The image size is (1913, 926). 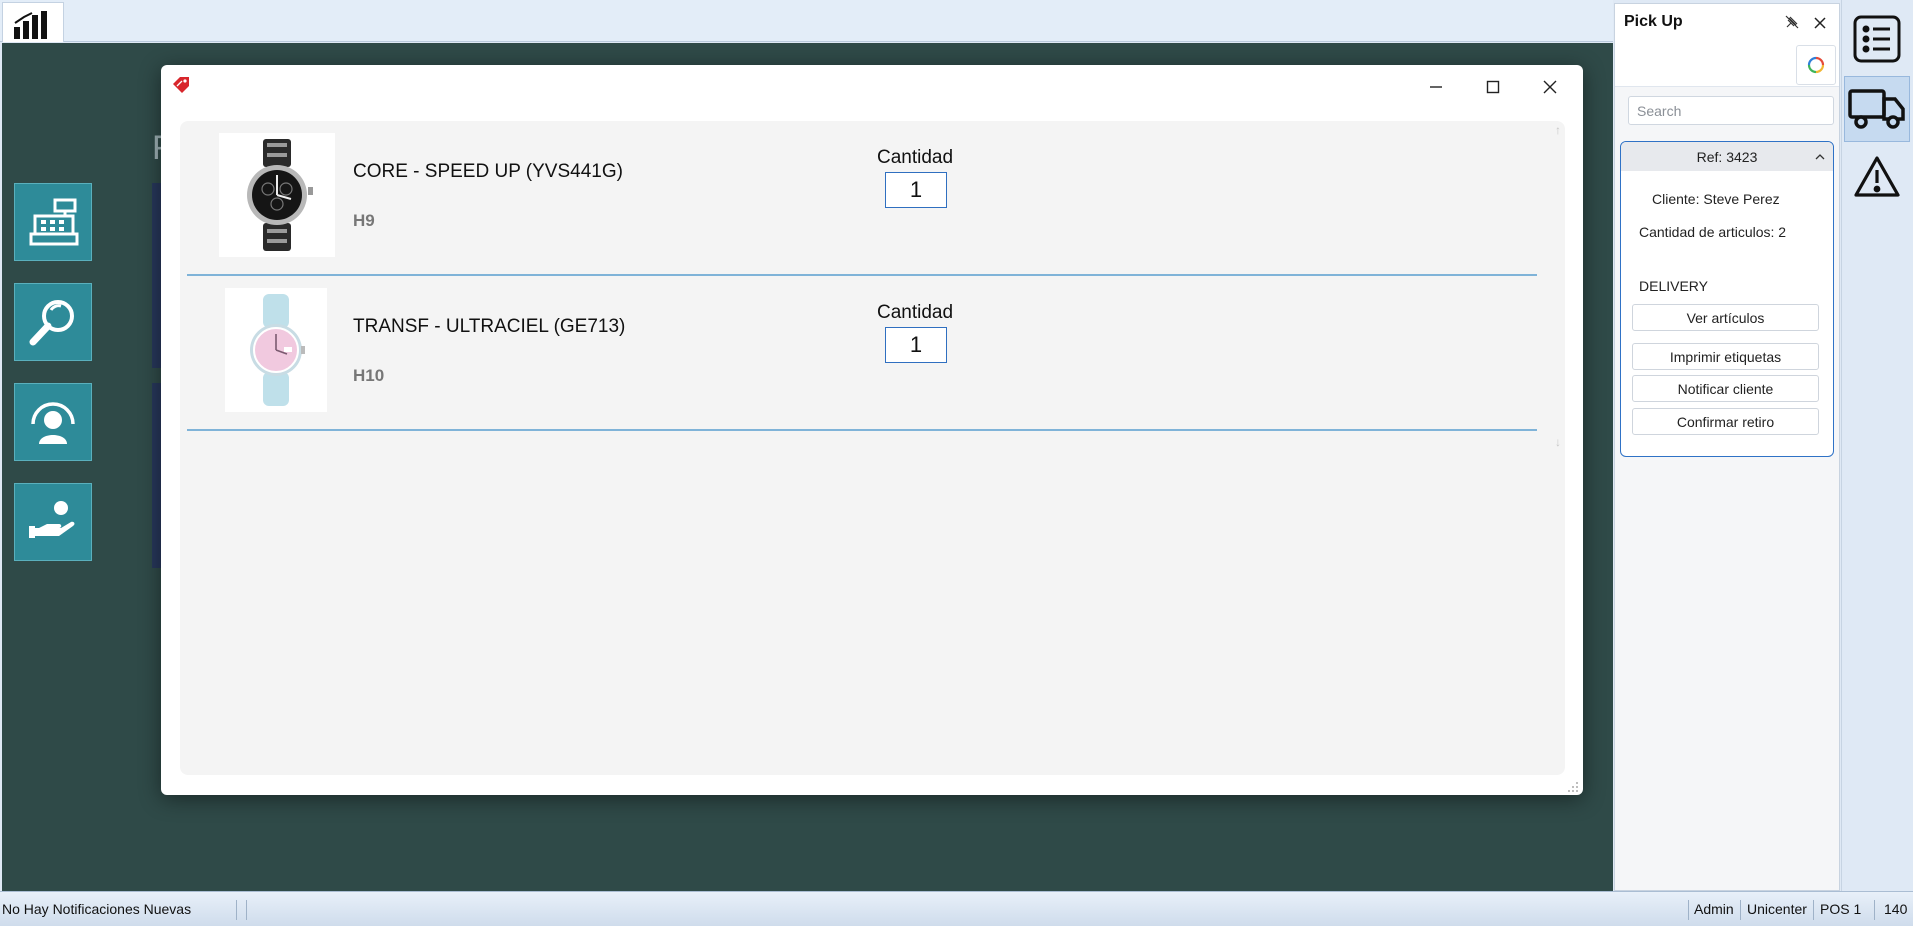 What do you see at coordinates (1777, 909) in the screenshot?
I see `store-status: Unicenter` at bounding box center [1777, 909].